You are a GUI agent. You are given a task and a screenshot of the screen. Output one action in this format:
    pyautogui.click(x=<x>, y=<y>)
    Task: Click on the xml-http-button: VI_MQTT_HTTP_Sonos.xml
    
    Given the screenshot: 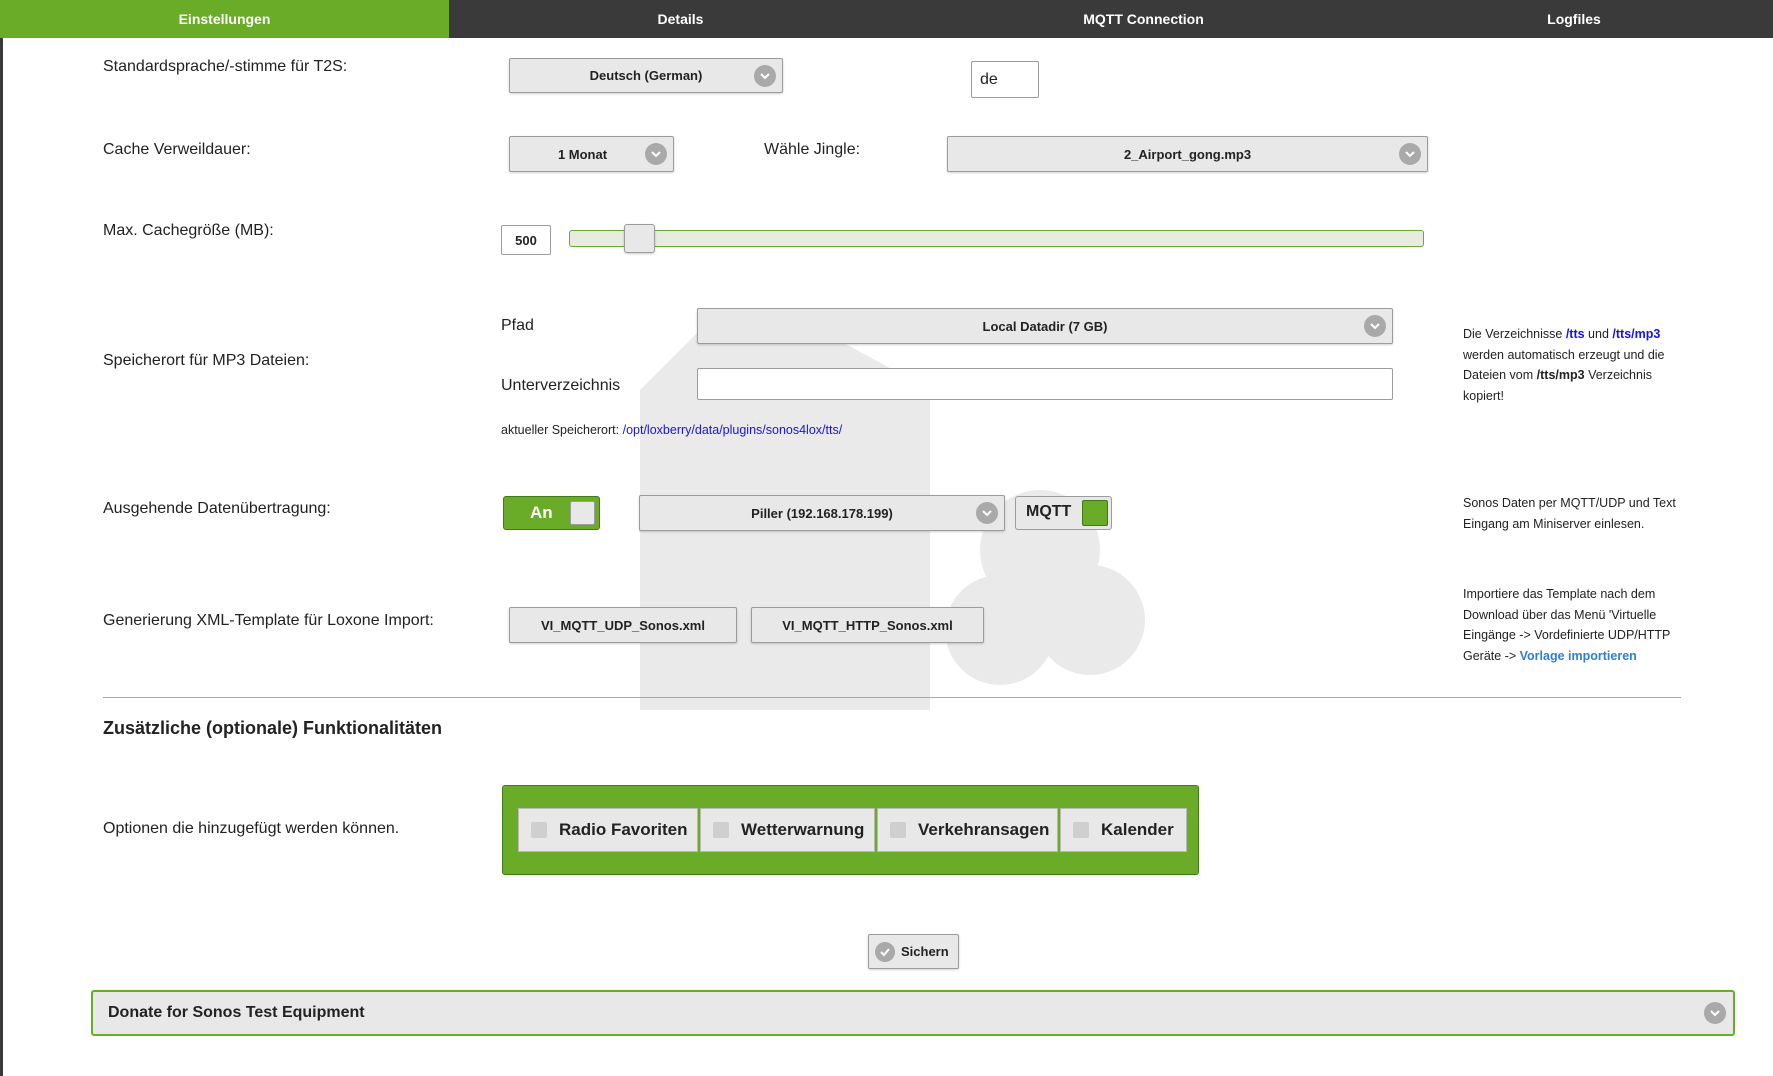 What is the action you would take?
    pyautogui.click(x=867, y=625)
    